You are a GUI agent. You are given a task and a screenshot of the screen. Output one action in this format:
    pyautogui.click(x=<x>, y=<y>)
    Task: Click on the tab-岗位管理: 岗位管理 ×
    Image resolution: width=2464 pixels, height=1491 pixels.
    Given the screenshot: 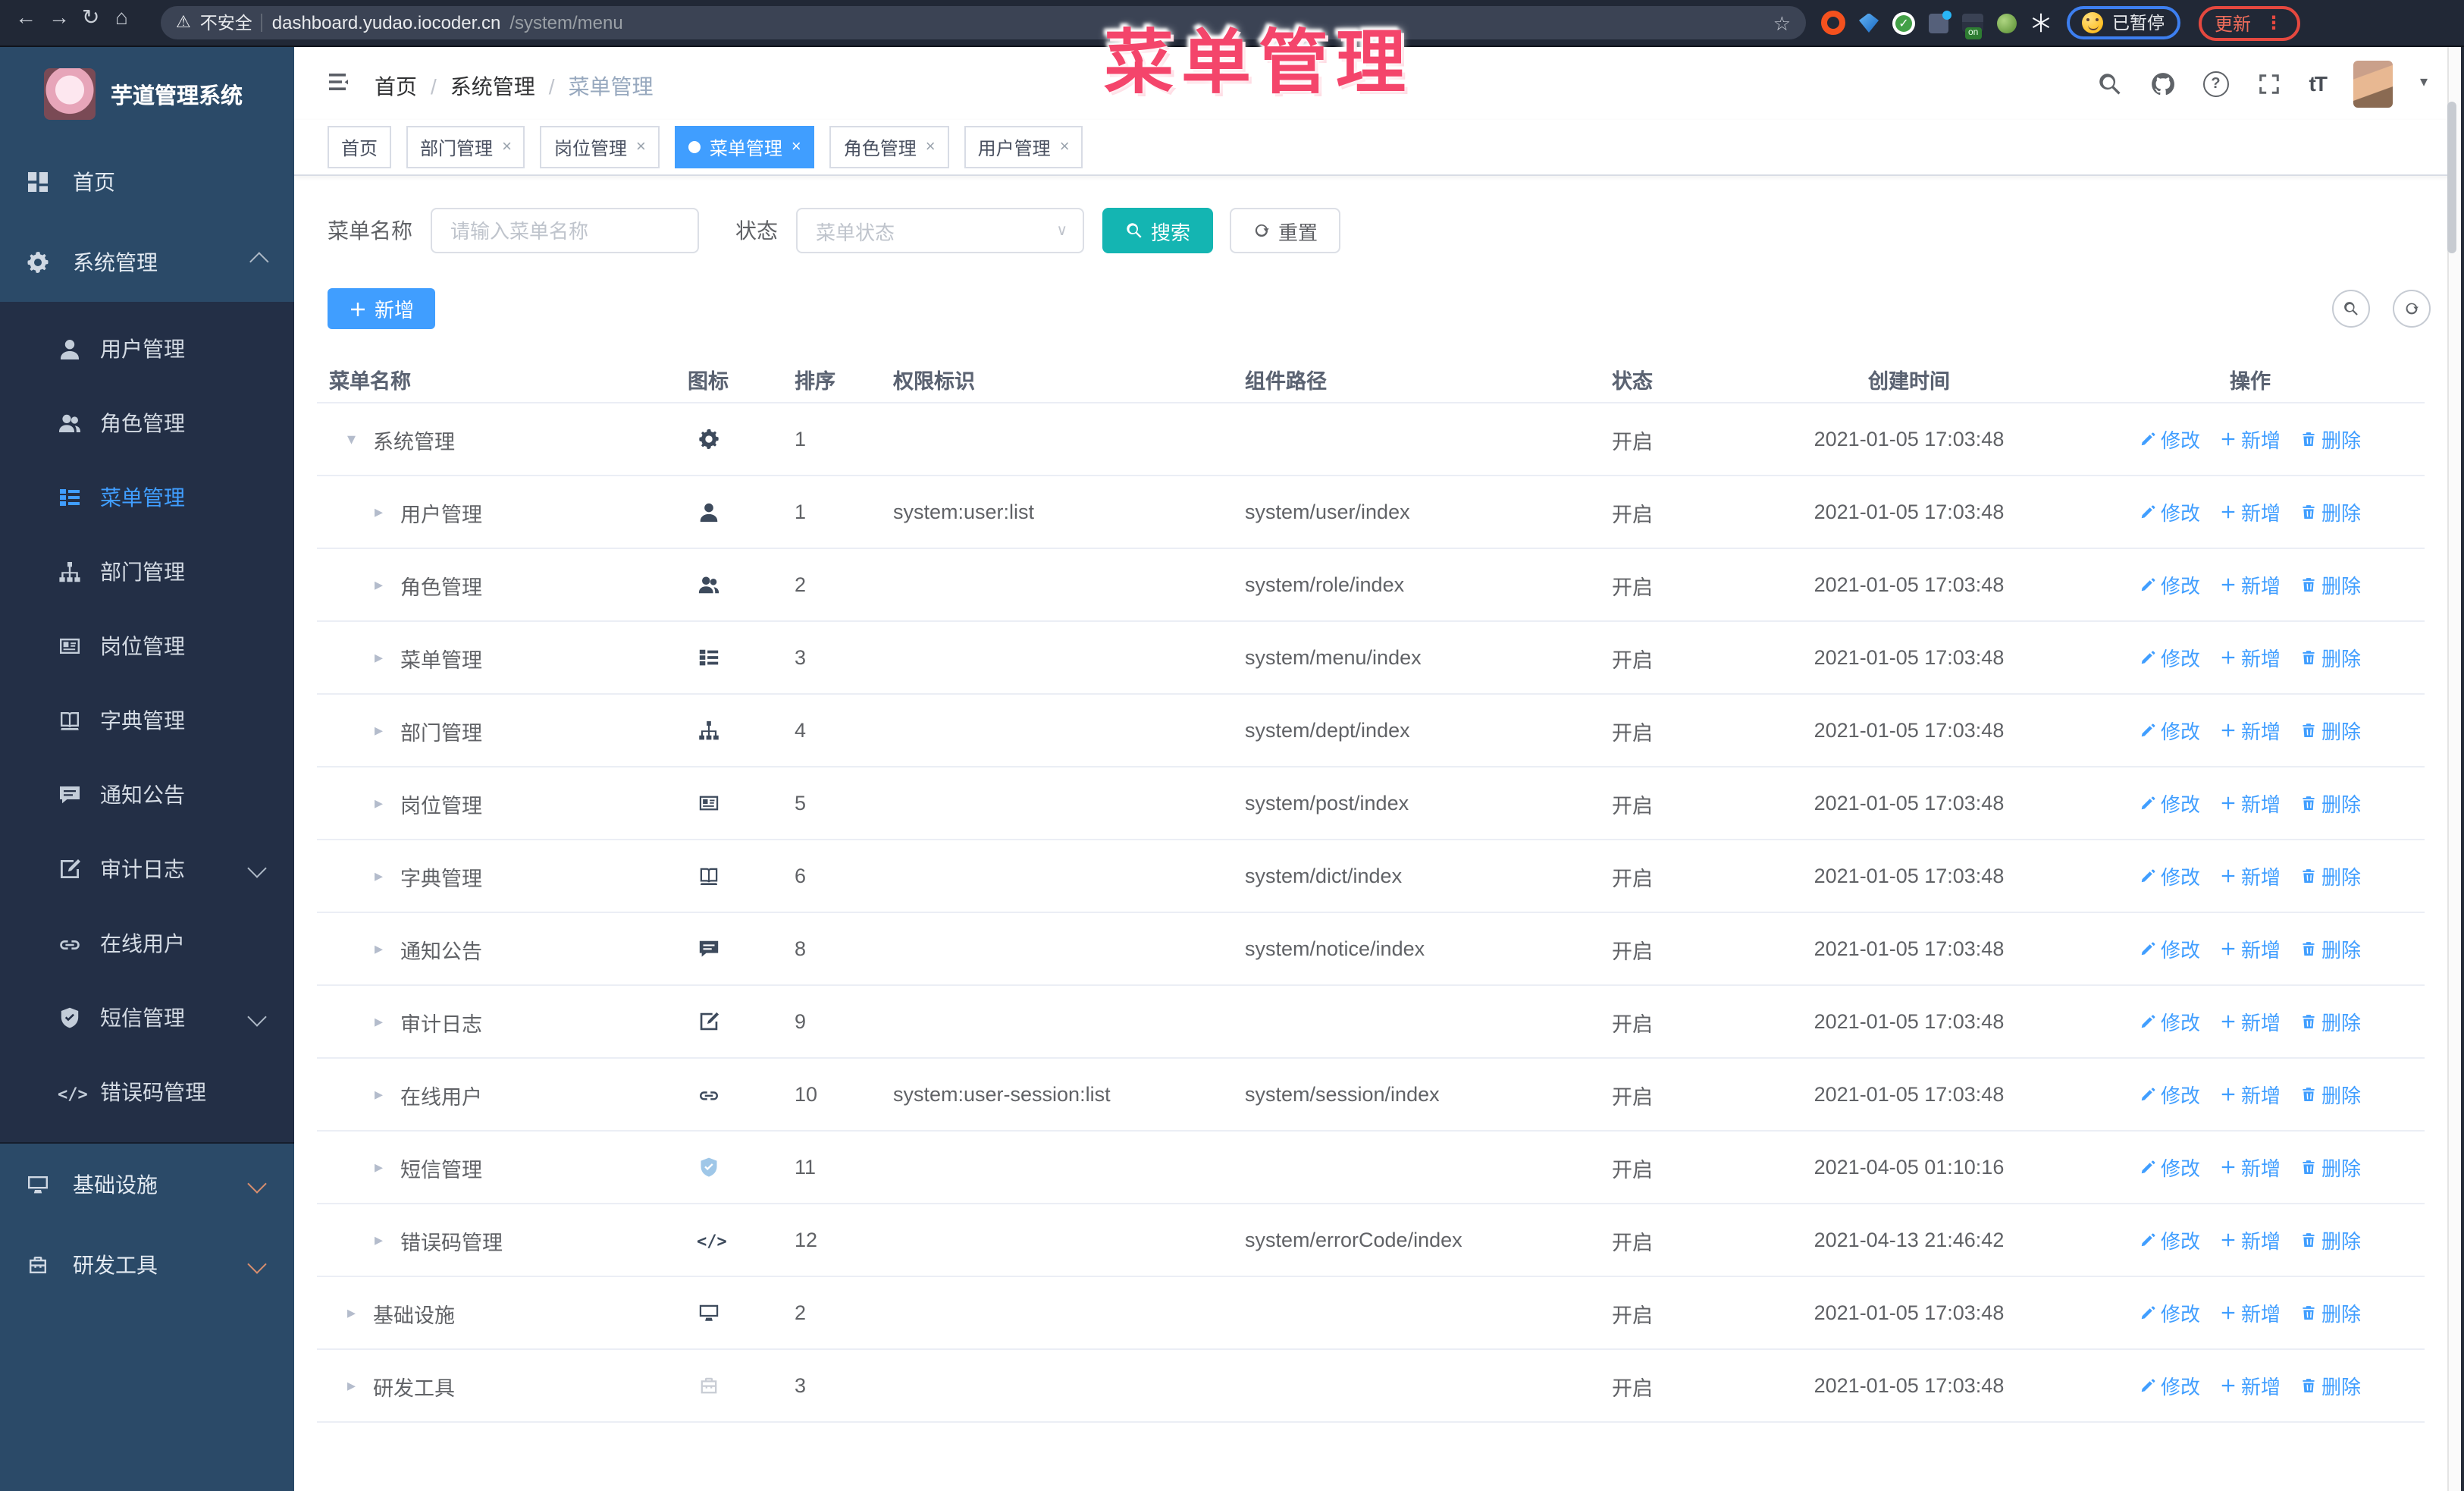 What is the action you would take?
    pyautogui.click(x=600, y=147)
    